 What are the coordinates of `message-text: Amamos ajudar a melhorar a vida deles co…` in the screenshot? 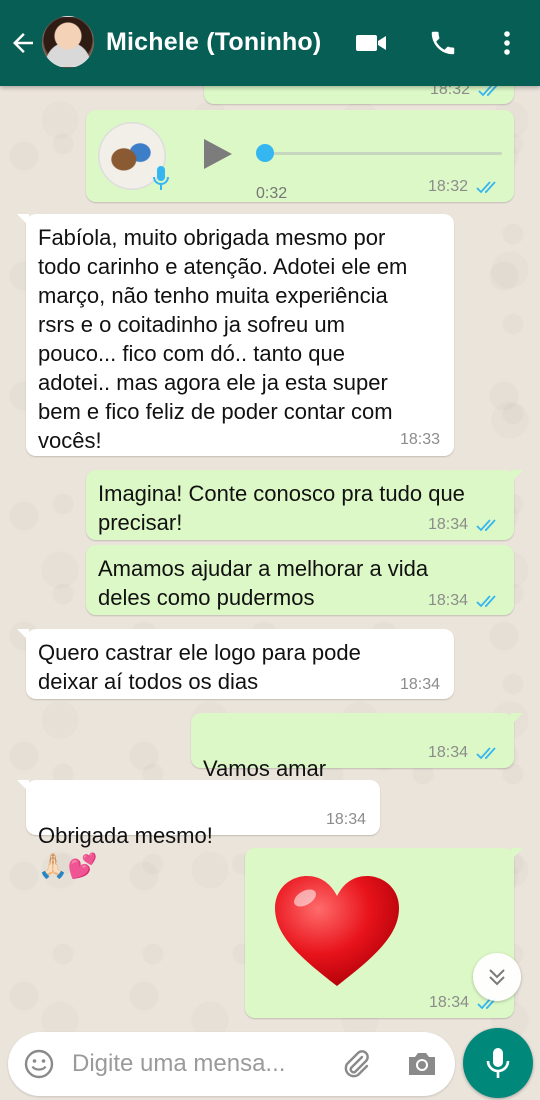 It's located at (263, 583).